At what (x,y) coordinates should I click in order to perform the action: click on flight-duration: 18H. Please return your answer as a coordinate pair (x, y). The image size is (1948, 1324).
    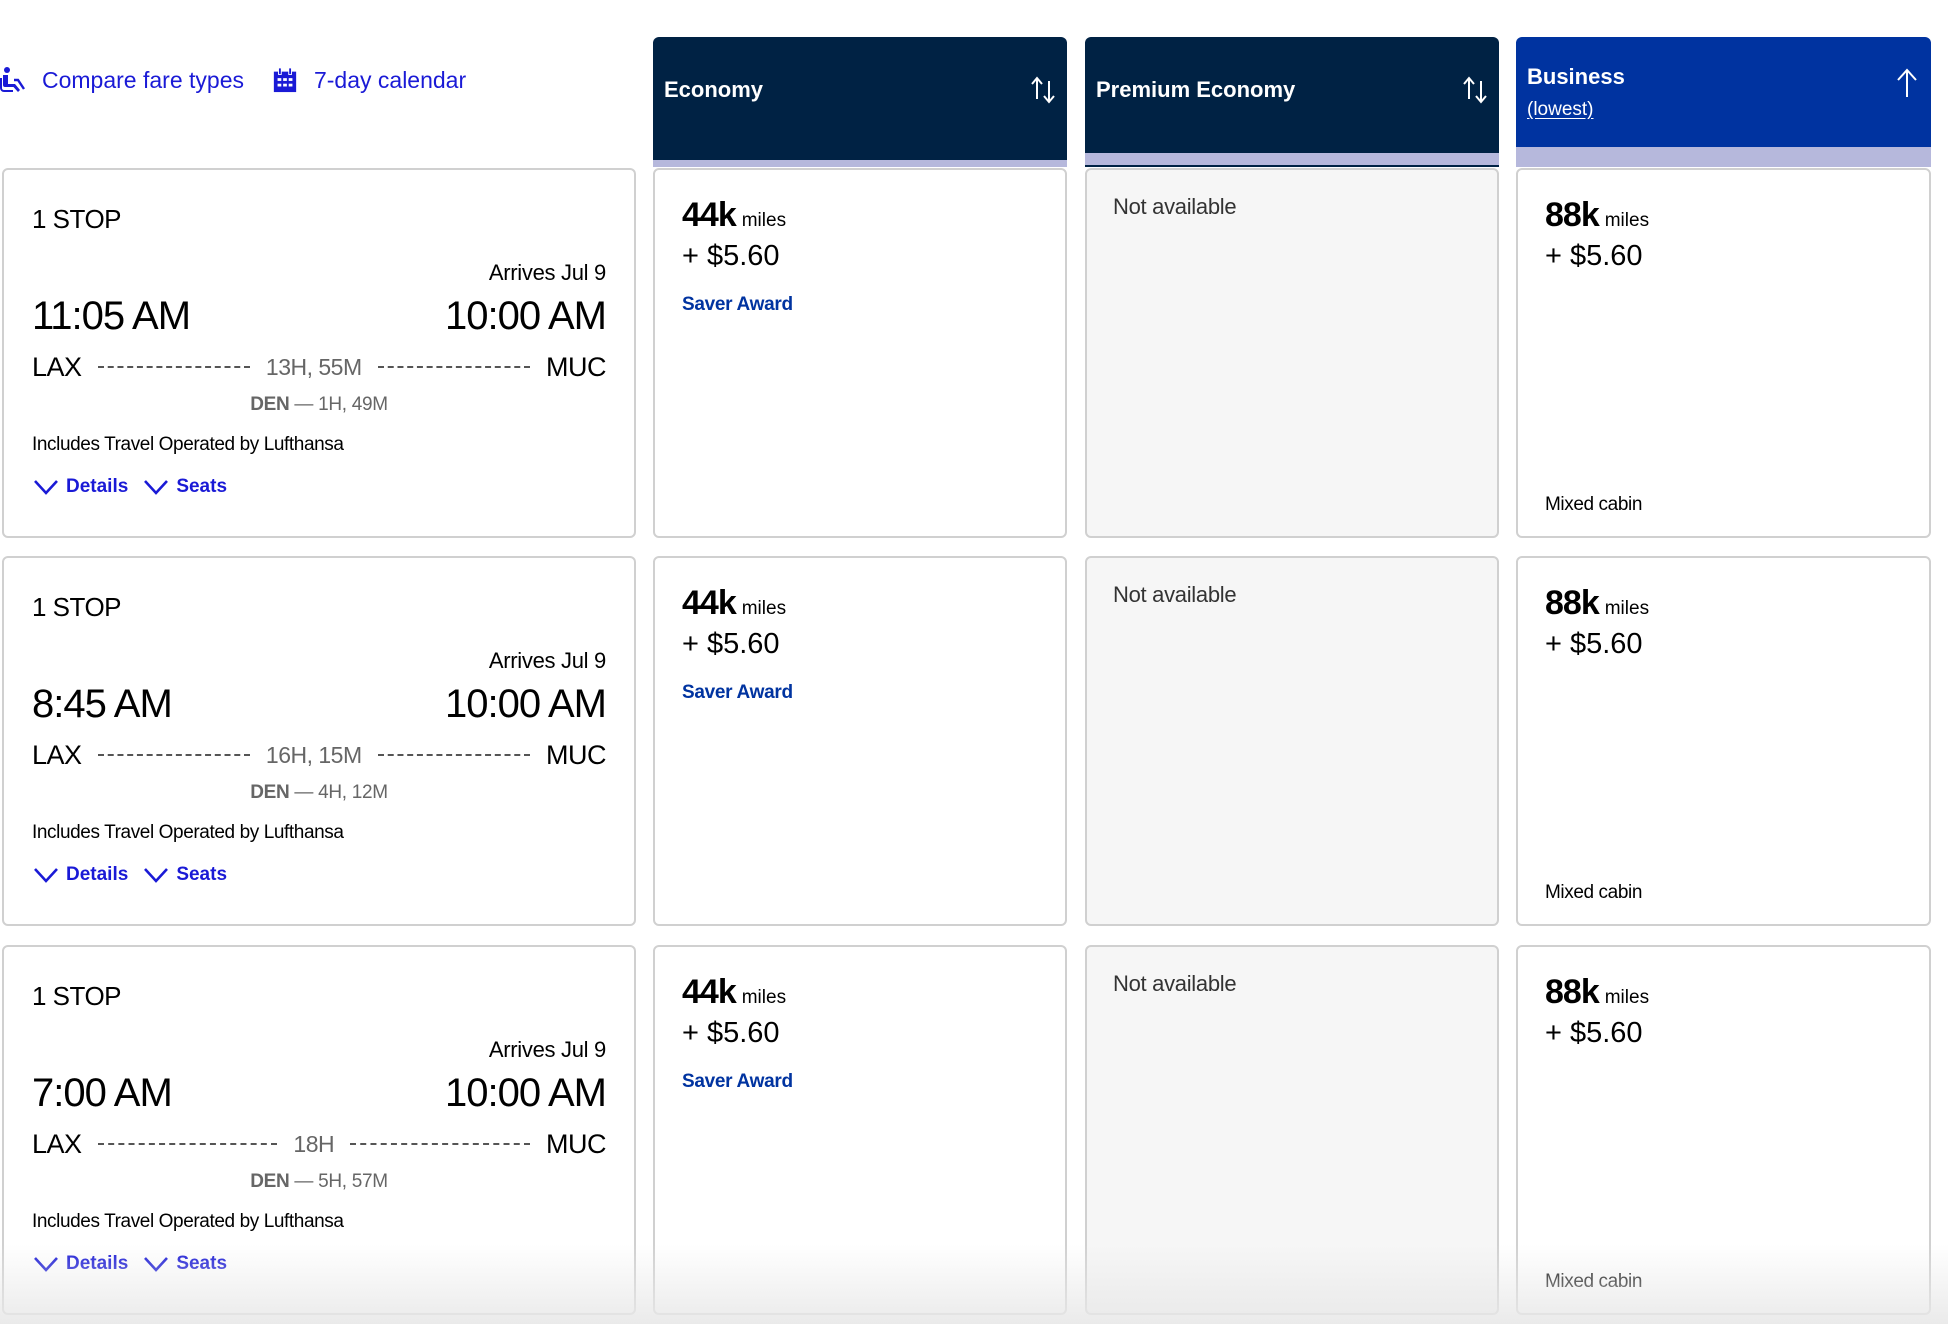
    Looking at the image, I should click on (314, 1143).